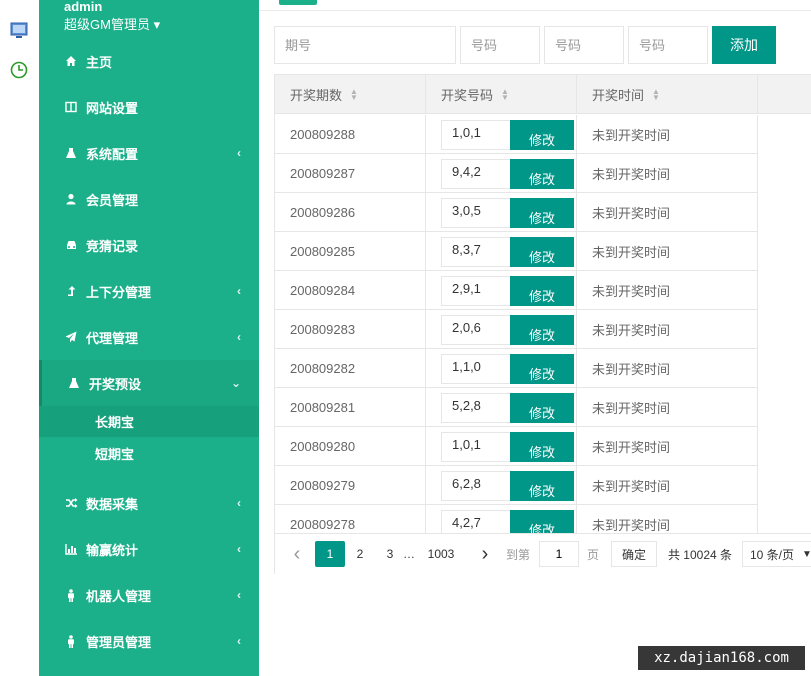 The width and height of the screenshot is (811, 676). What do you see at coordinates (149, 595) in the screenshot?
I see `sidebar-item-robots: 机器人管理 ‹` at bounding box center [149, 595].